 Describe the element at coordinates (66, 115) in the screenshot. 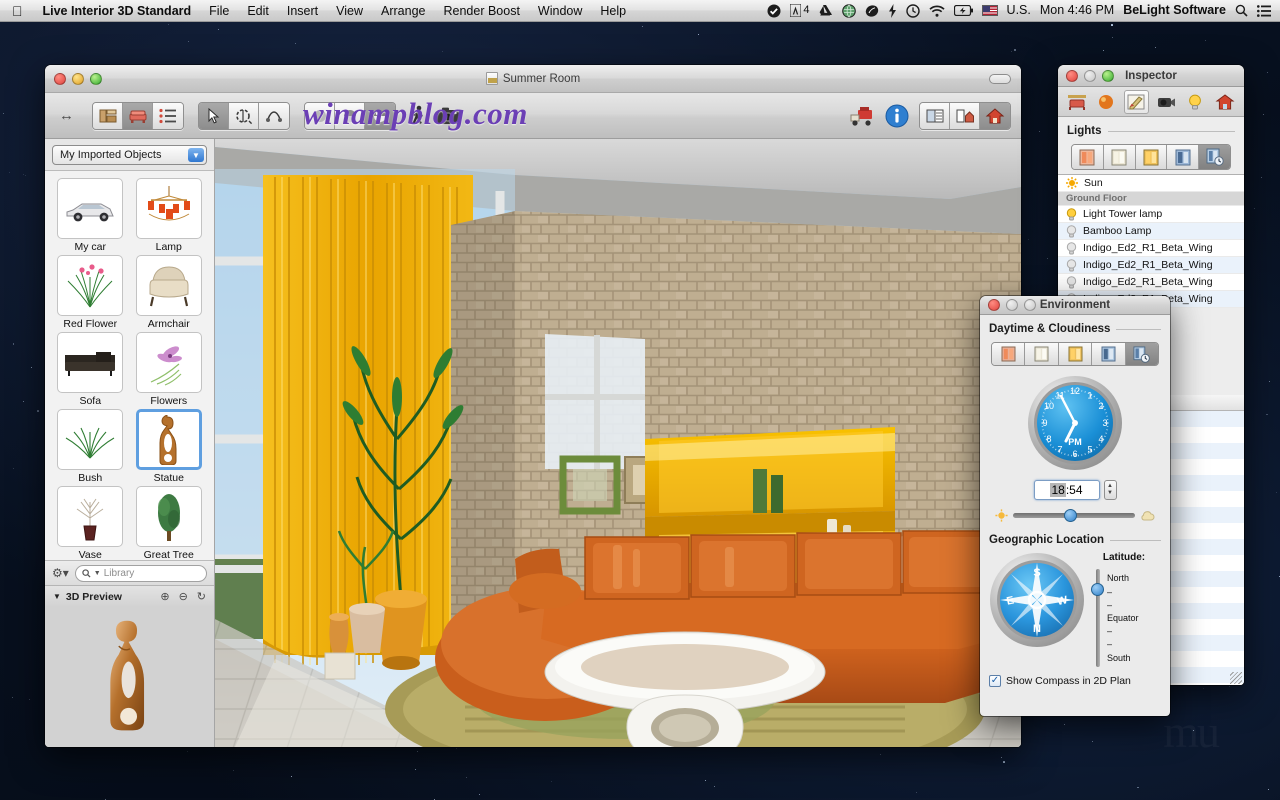

I see `resize-arrow-icon: ↔` at that location.